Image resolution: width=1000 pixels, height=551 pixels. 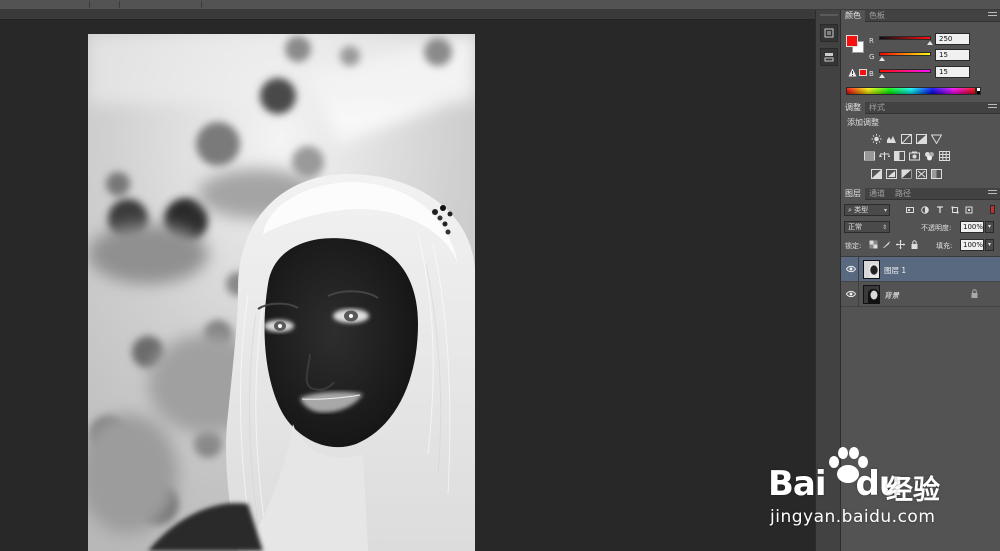 What do you see at coordinates (886, 244) in the screenshot?
I see `lock-image-pixels-icon` at bounding box center [886, 244].